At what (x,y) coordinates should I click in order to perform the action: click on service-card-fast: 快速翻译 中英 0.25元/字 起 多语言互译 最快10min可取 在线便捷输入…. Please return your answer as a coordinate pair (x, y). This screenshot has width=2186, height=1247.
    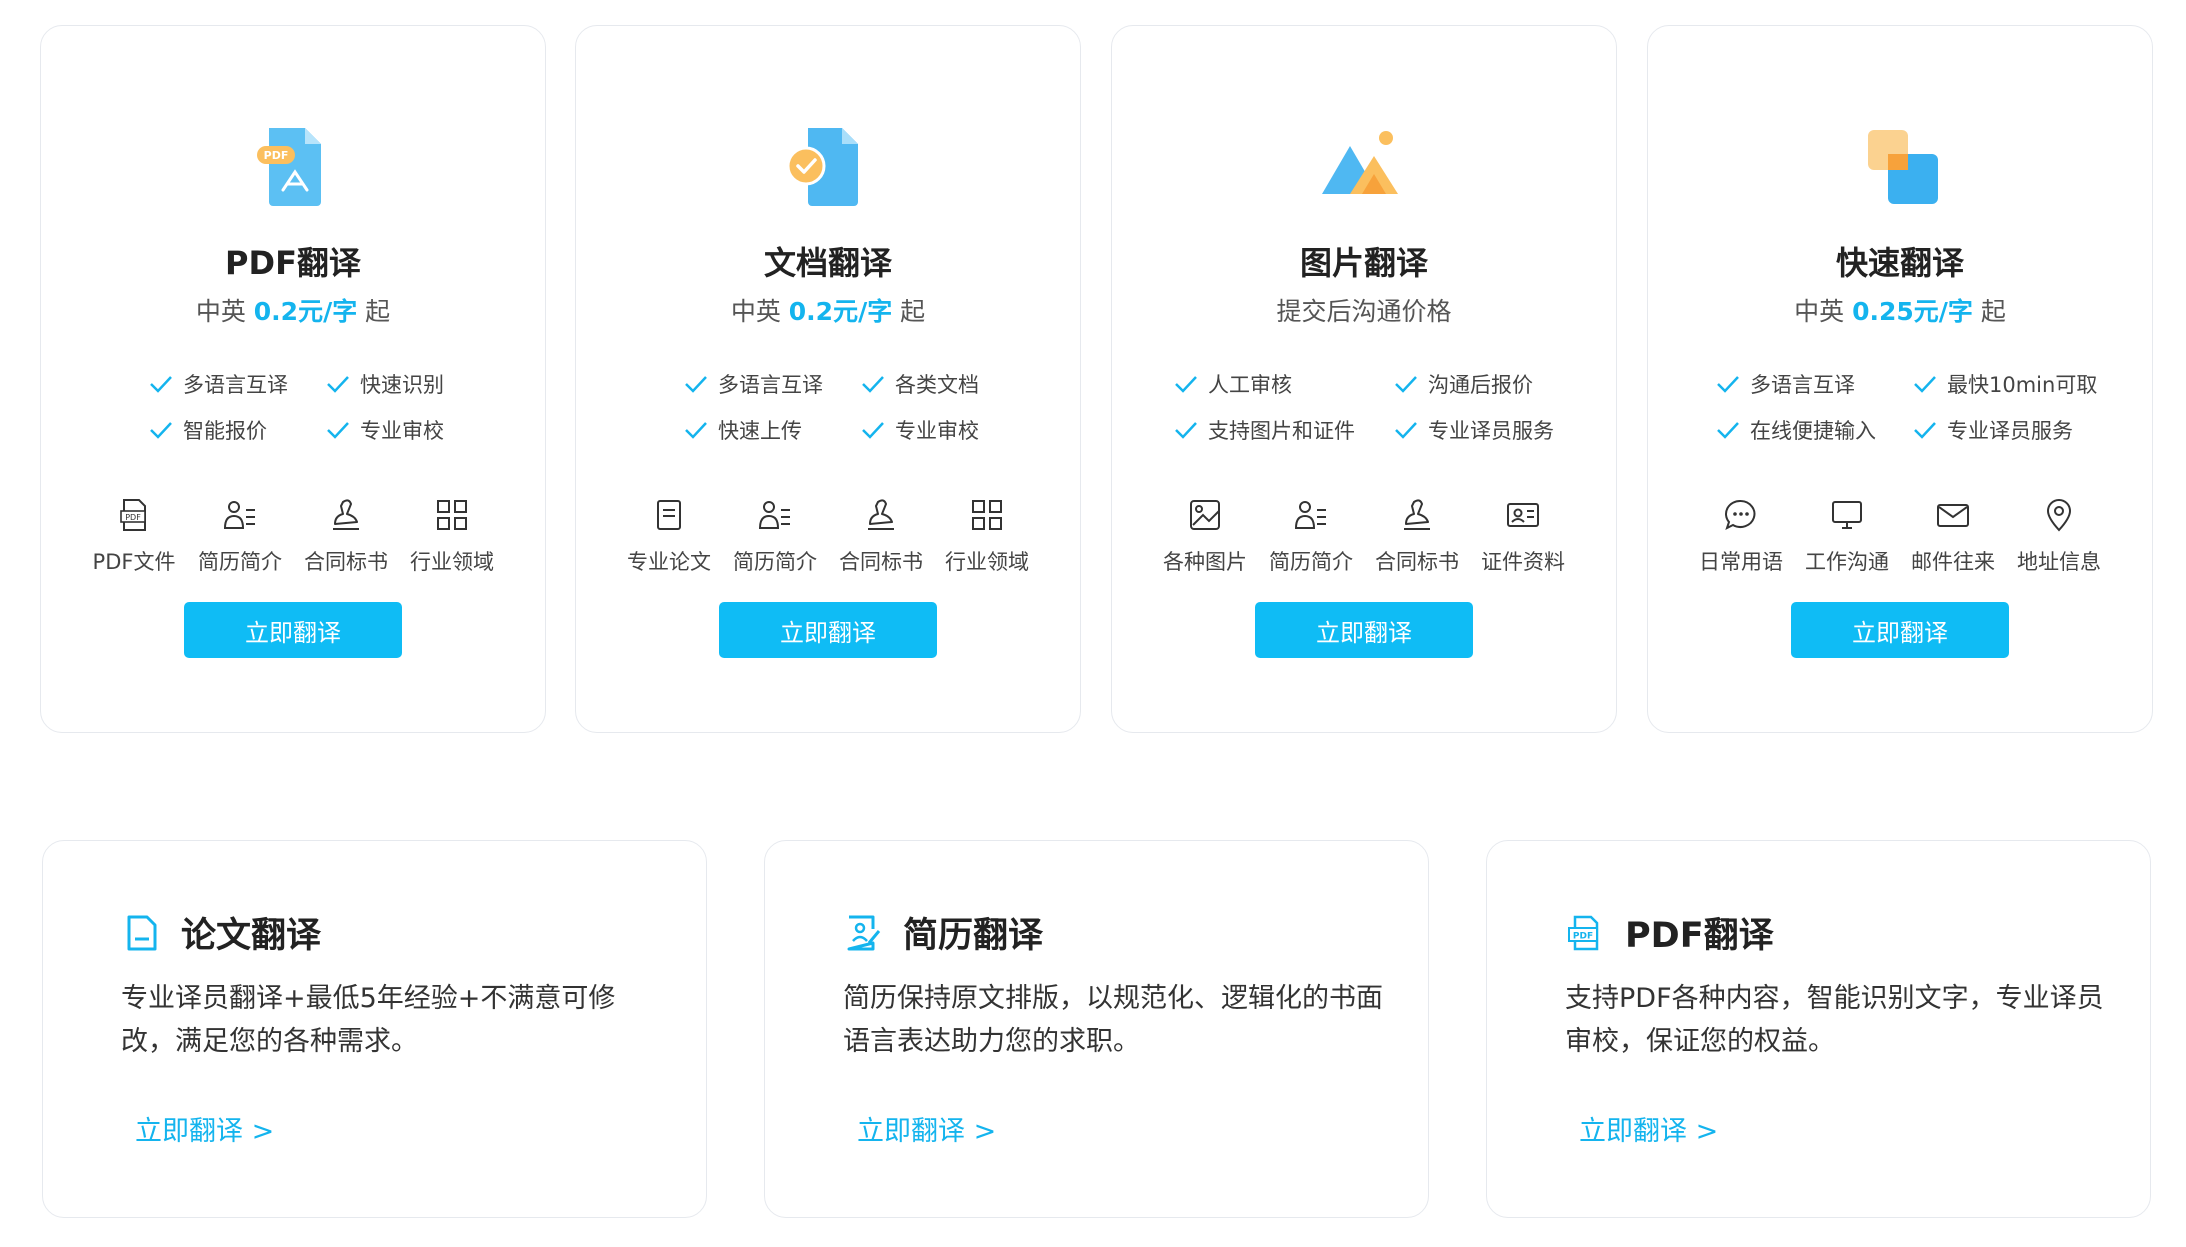
    Looking at the image, I should click on (1900, 379).